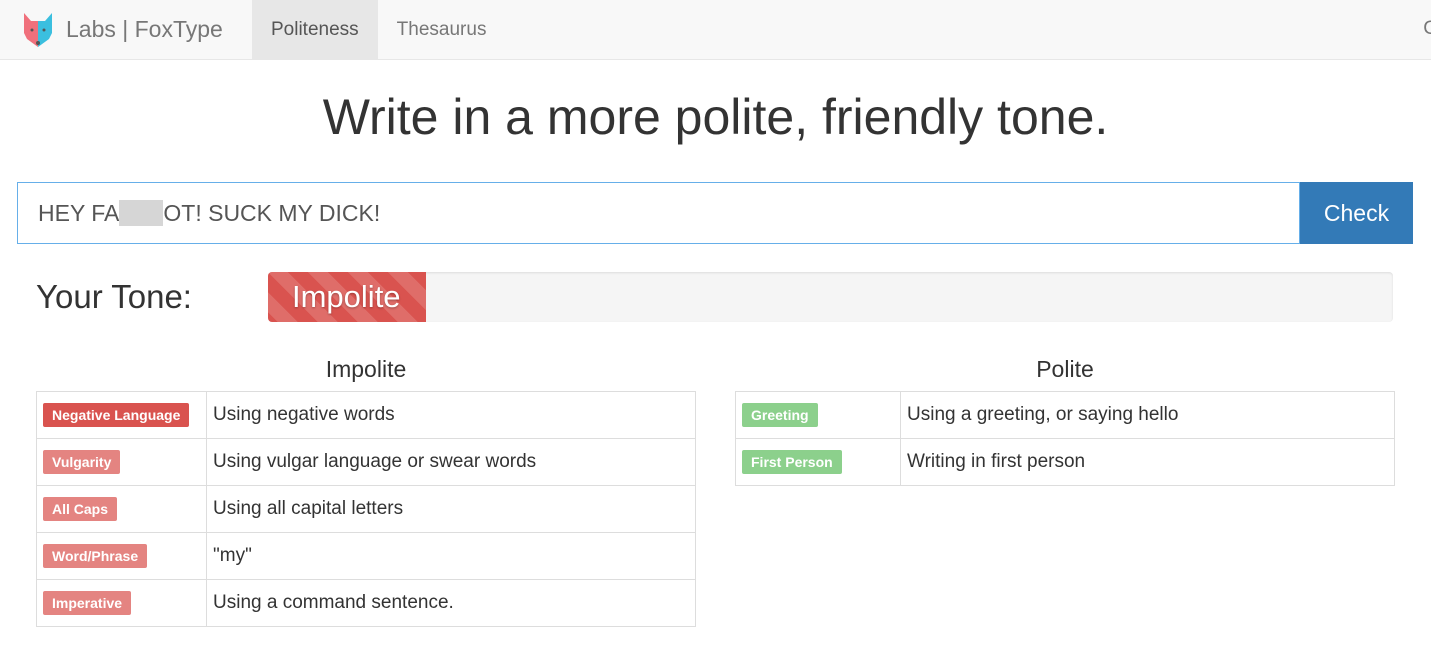 The image size is (1431, 657). What do you see at coordinates (658, 213) in the screenshot?
I see `text-input: HEY FA OT! SUCK MY DICK!` at bounding box center [658, 213].